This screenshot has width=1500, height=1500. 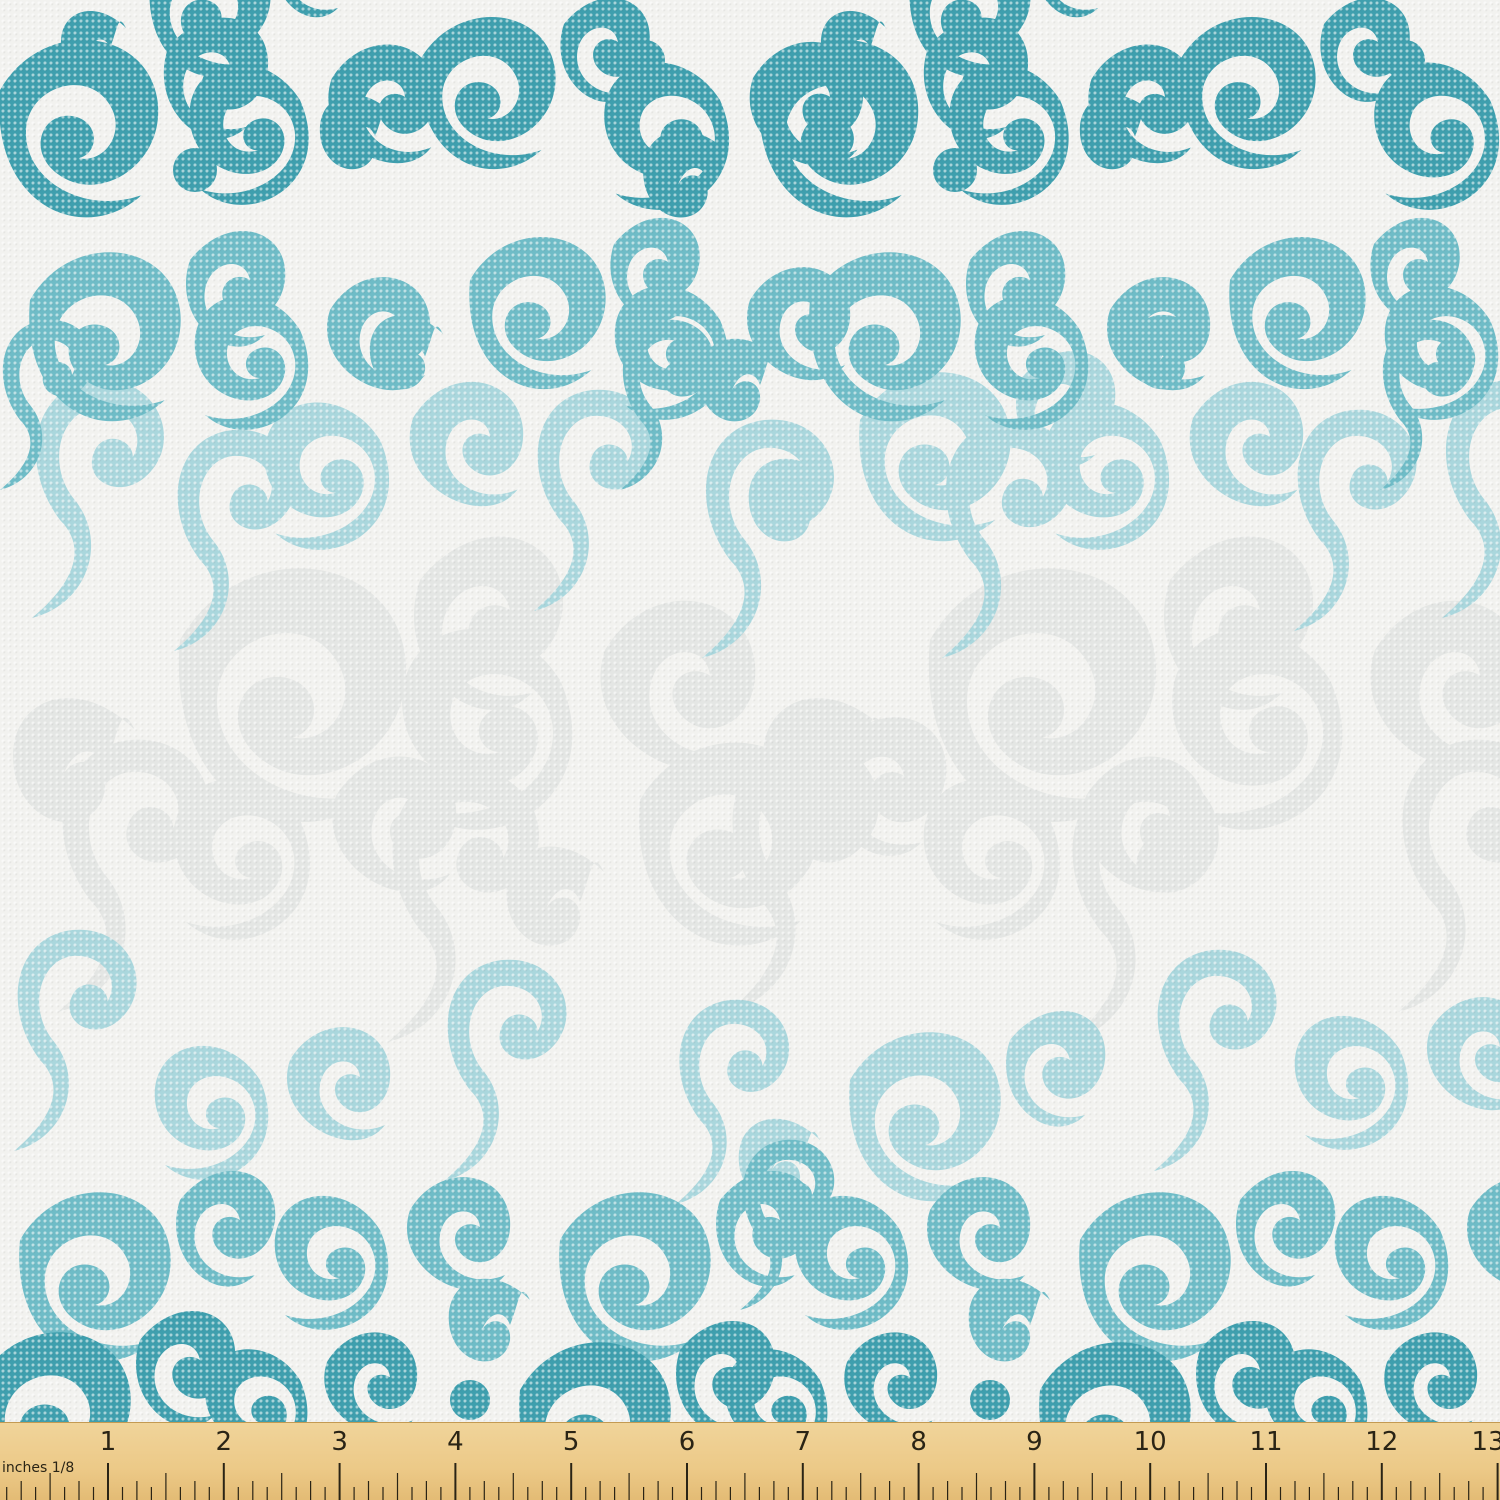 I want to click on ruler-number: 2, so click(x=224, y=1442).